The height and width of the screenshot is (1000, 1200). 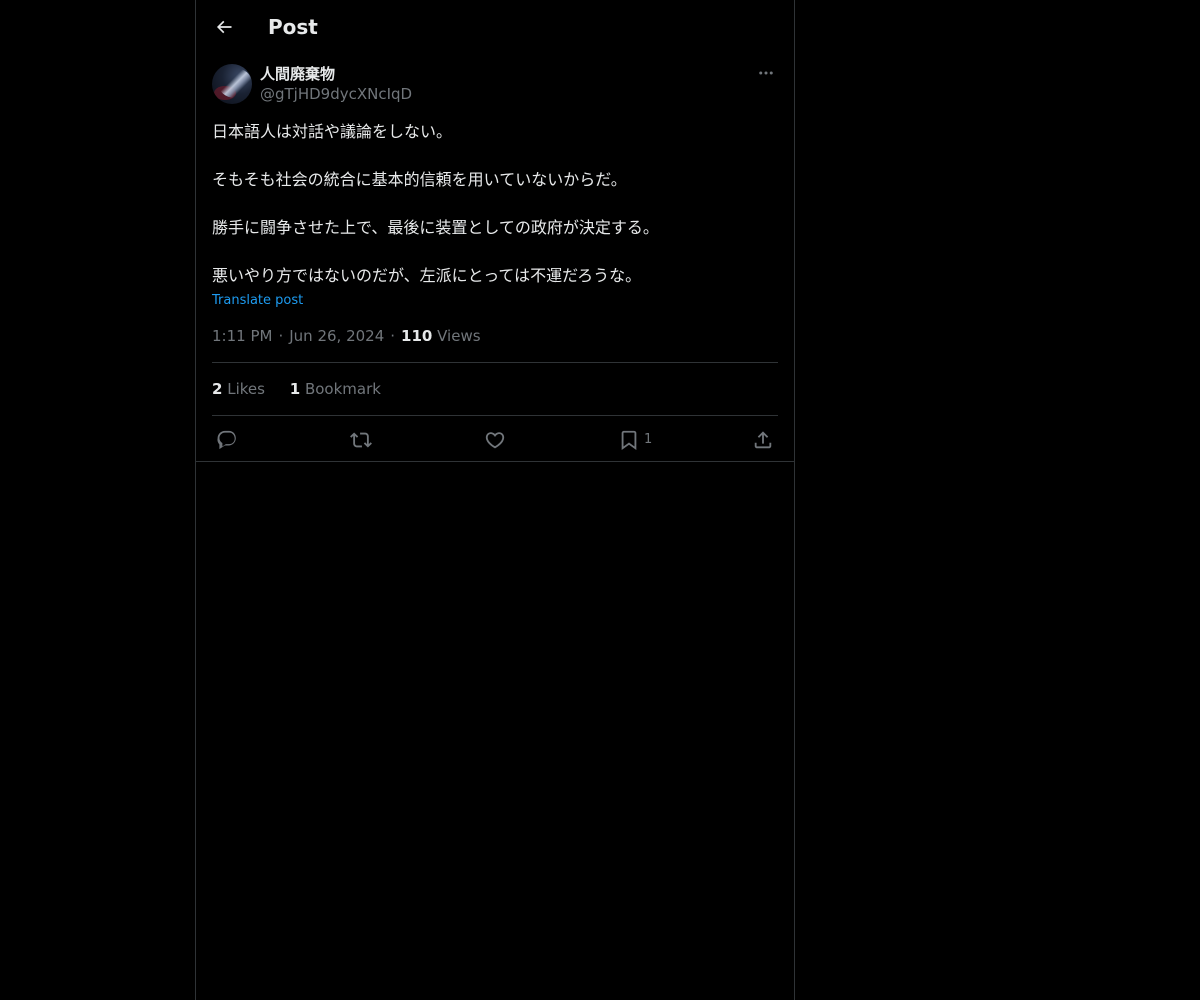 I want to click on bookmark-count: 1, so click(x=648, y=439).